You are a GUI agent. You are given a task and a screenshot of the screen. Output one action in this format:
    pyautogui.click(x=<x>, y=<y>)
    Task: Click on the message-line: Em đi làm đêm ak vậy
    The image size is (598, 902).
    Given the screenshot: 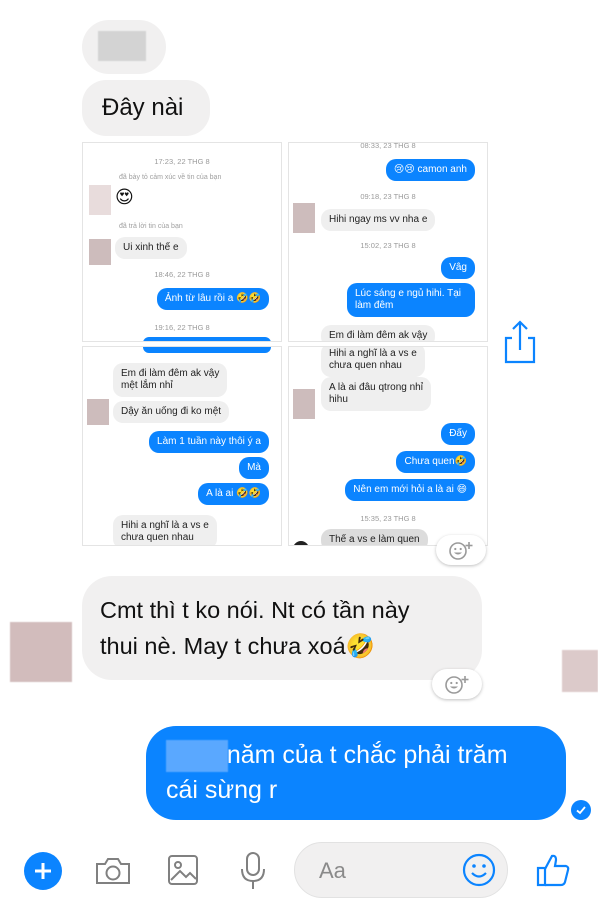 What is the action you would take?
    pyautogui.click(x=170, y=373)
    